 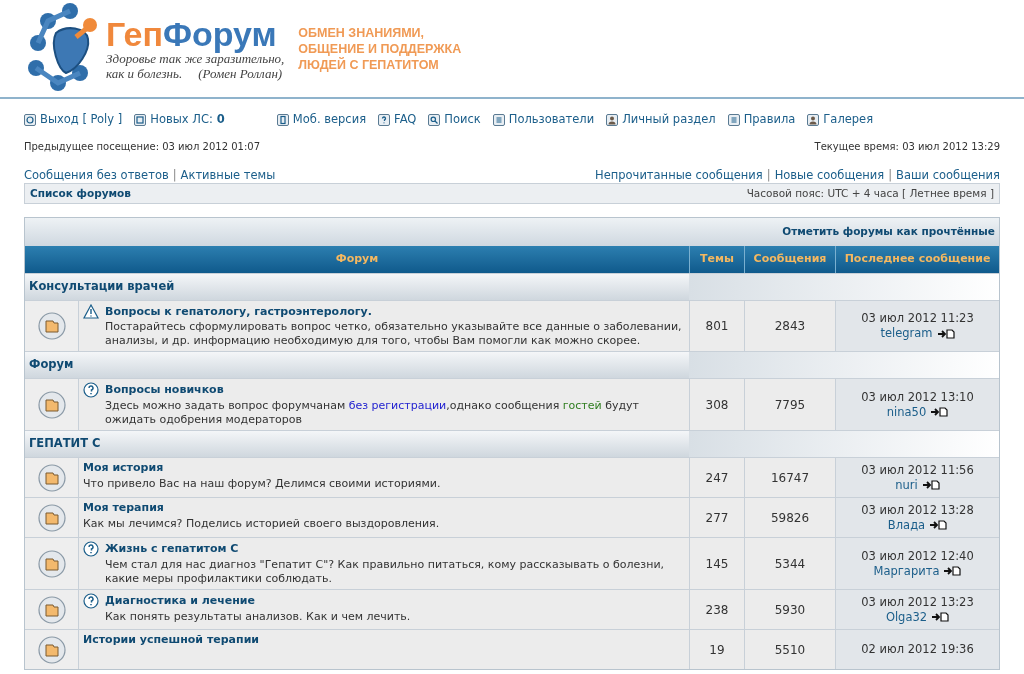 I want to click on quick-link: Непрочитанные сообщения, so click(x=679, y=175).